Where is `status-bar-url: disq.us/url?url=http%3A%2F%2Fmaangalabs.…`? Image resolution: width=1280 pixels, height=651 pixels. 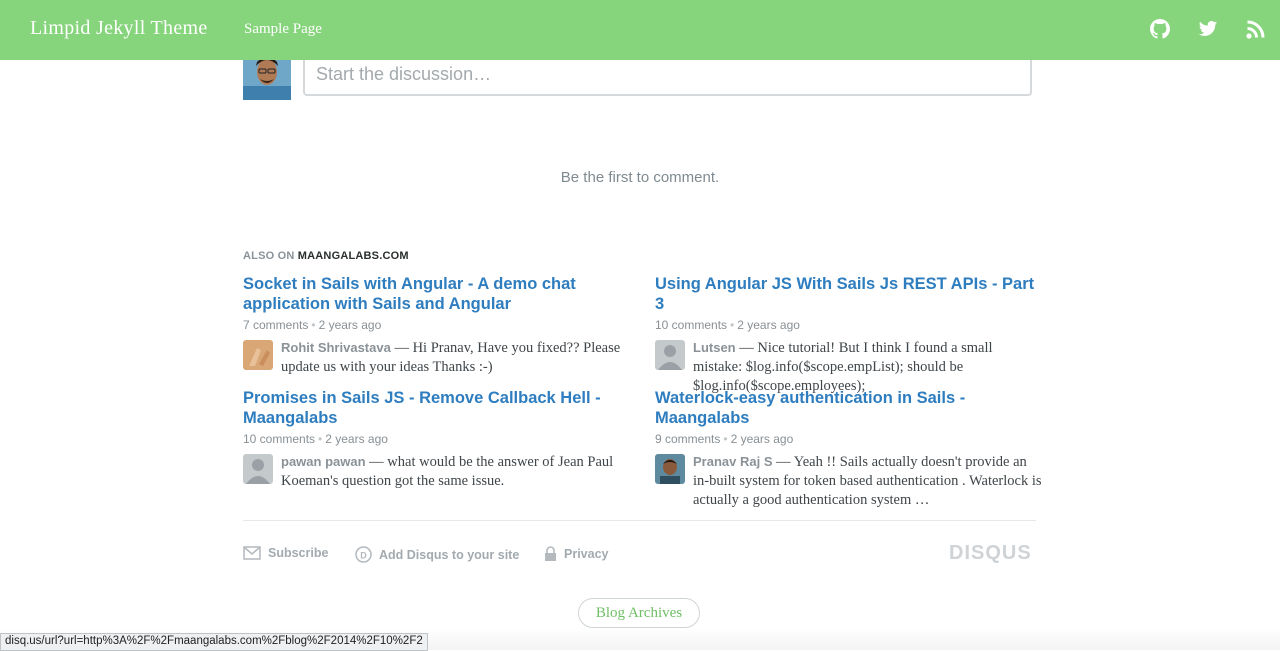
status-bar-url: disq.us/url?url=http%3A%2F%2Fmaangalabs.… is located at coordinates (214, 642).